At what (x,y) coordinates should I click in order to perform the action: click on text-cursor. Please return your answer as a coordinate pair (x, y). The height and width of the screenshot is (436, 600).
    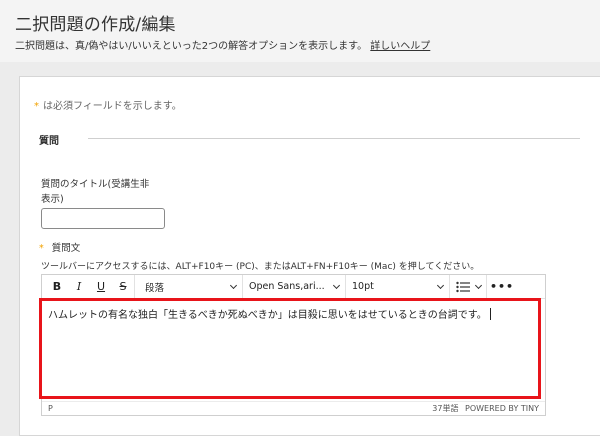
    Looking at the image, I should click on (490, 314).